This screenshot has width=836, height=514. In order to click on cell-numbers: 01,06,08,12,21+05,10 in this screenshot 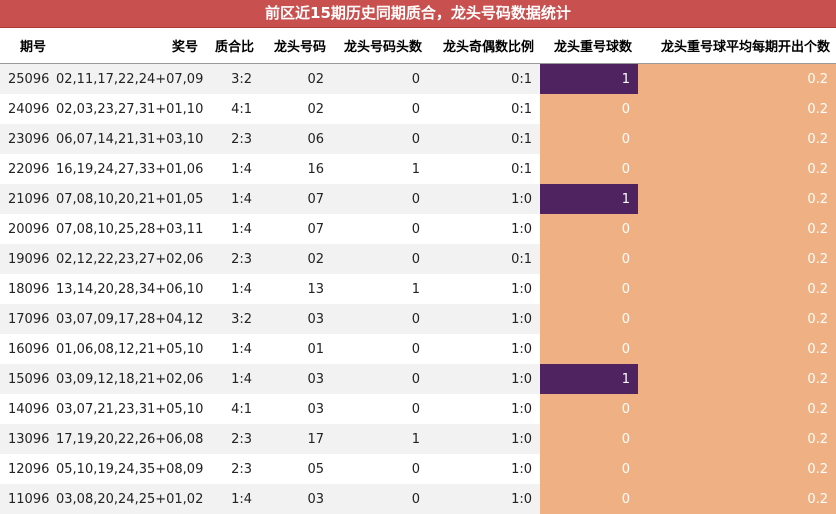, I will do `click(130, 349)`.